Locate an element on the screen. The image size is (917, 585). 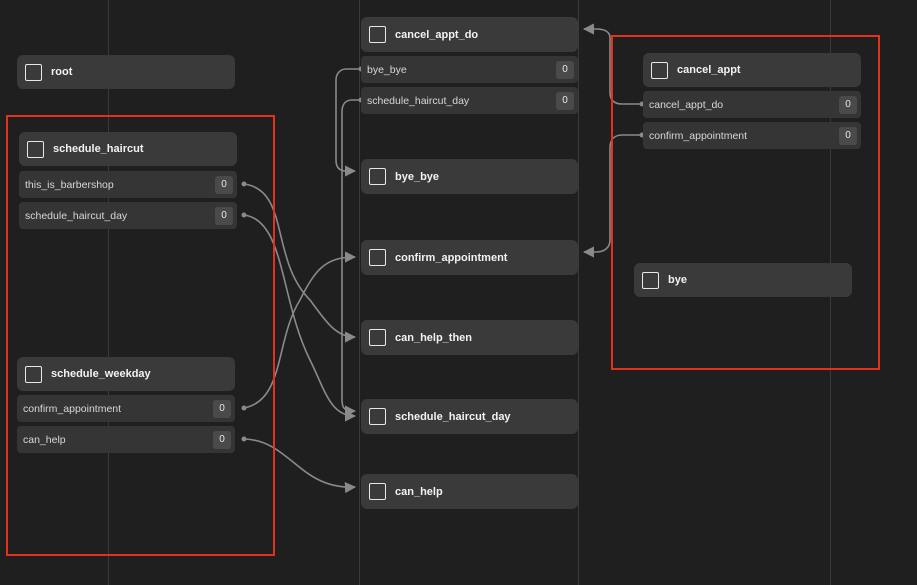
node-schedule_haircut_day: schedule_haircut_day is located at coordinates (469, 416).